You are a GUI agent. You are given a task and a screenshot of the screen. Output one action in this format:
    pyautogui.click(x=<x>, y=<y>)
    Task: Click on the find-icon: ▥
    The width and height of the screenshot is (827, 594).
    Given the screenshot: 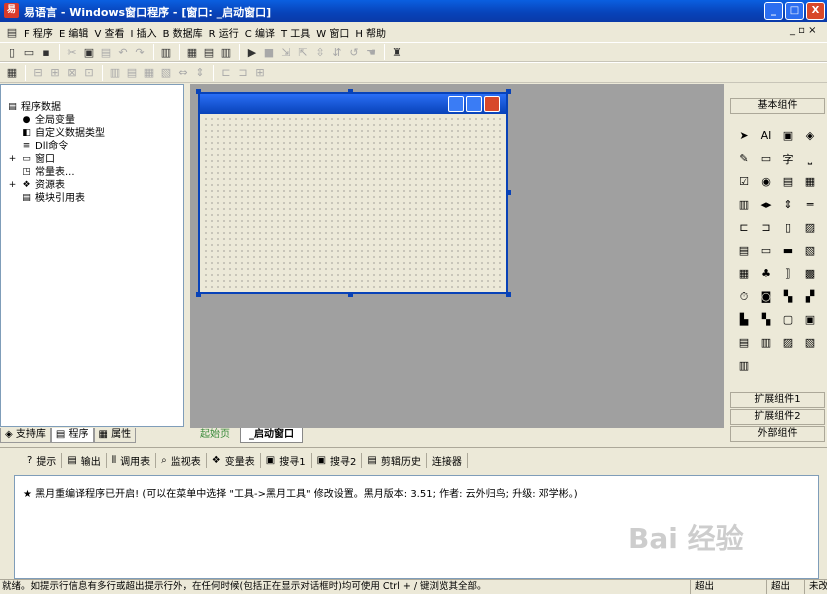 What is the action you would take?
    pyautogui.click(x=166, y=52)
    